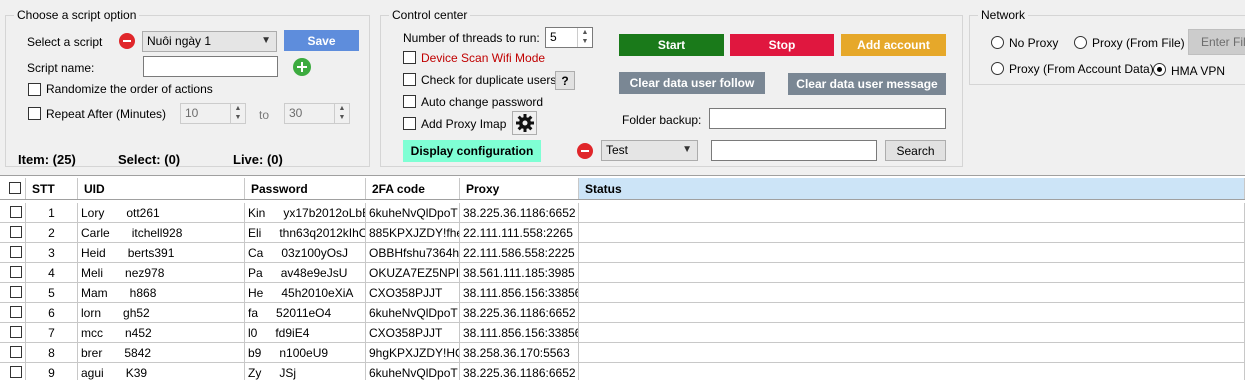  I want to click on uid-suffix: 5842, so click(138, 353).